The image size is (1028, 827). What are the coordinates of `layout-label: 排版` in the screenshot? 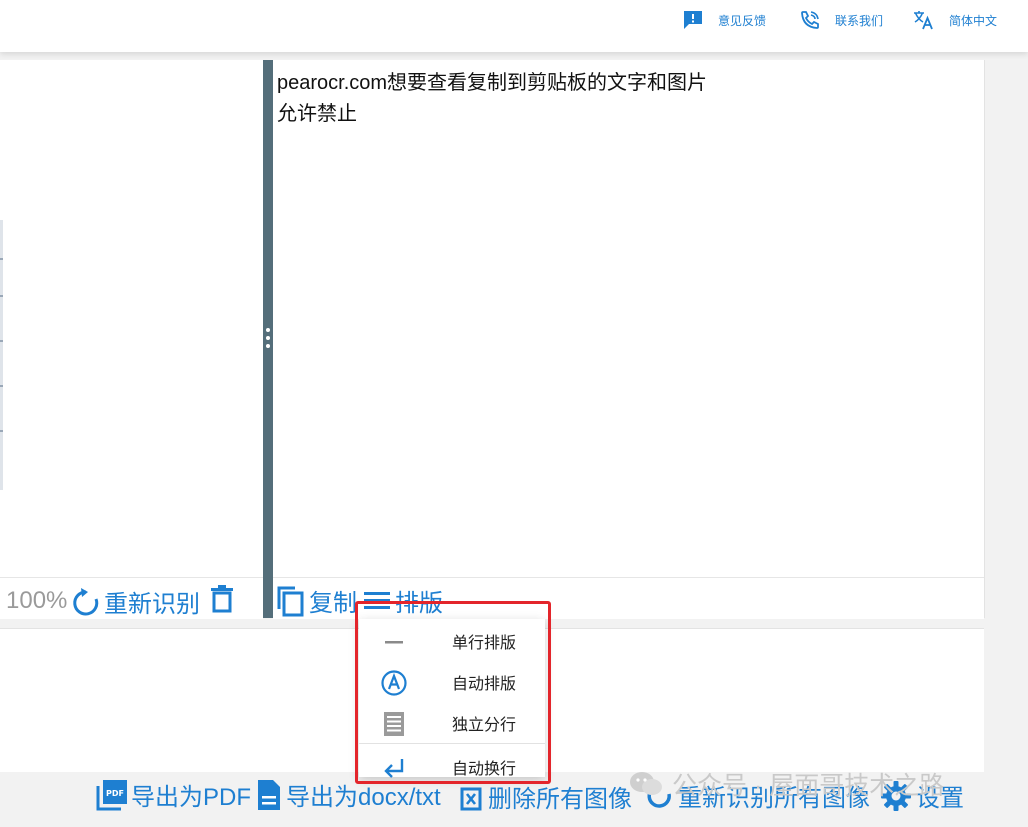 It's located at (419, 603).